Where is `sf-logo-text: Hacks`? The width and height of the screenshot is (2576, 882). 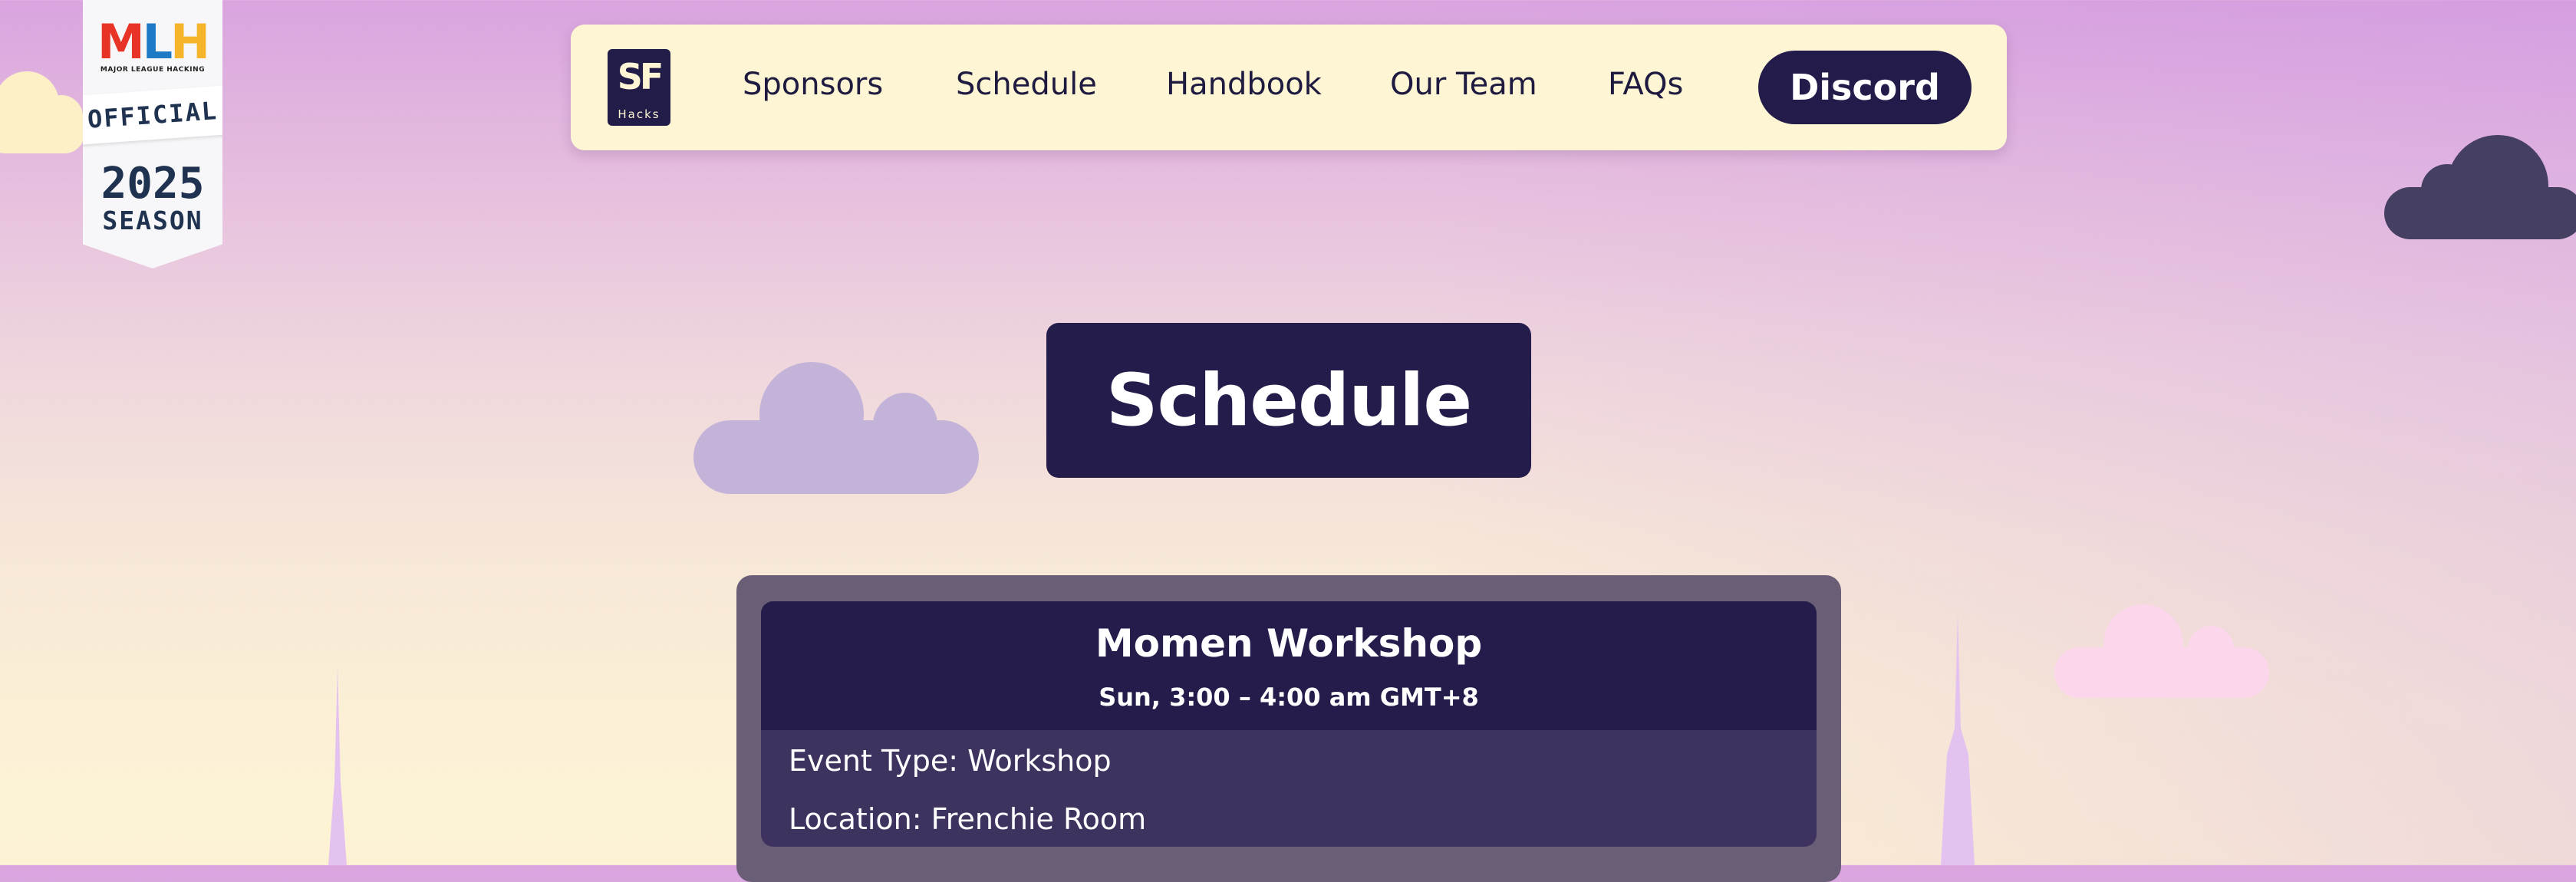 sf-logo-text: Hacks is located at coordinates (639, 114).